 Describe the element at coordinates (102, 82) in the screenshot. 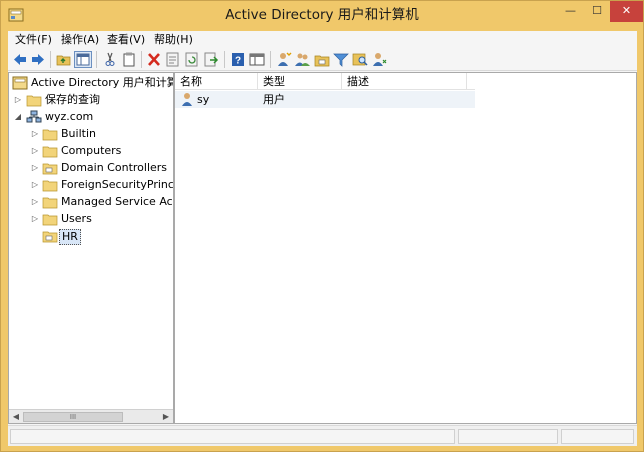

I see `tree-root-label: Active Directory 用户和计算机` at that location.